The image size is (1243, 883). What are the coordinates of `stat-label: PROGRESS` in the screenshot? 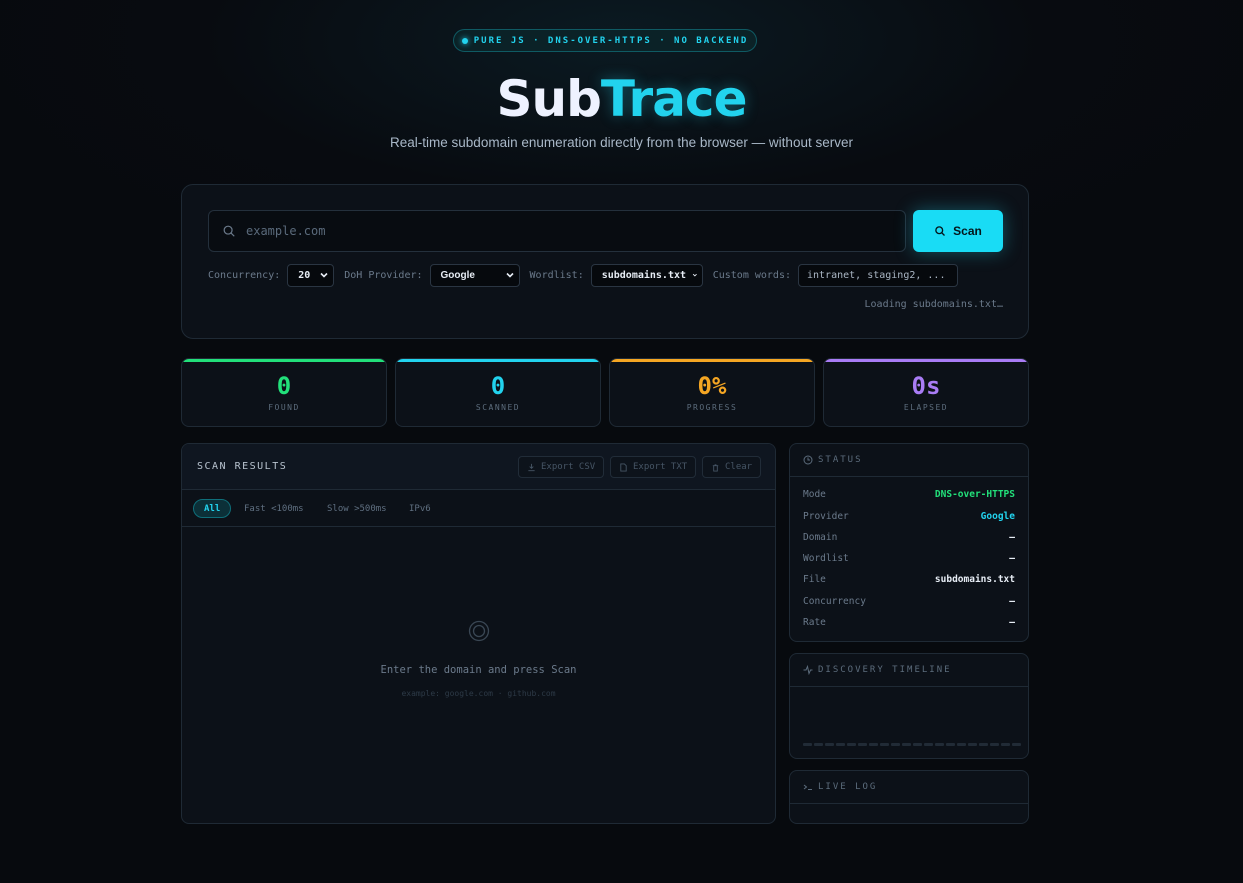 It's located at (712, 407).